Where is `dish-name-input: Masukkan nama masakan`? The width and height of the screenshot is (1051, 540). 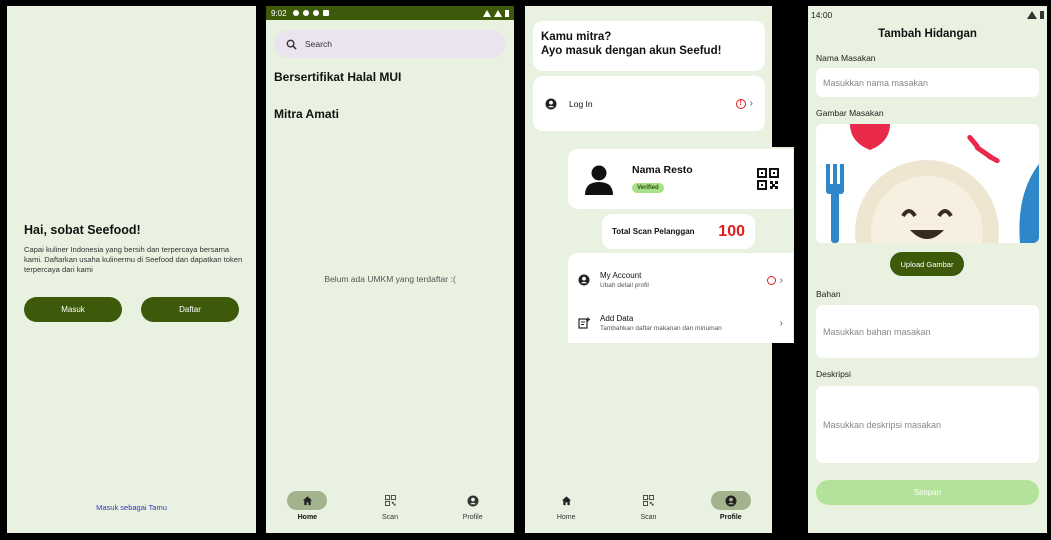
dish-name-input: Masukkan nama masakan is located at coordinates (927, 82).